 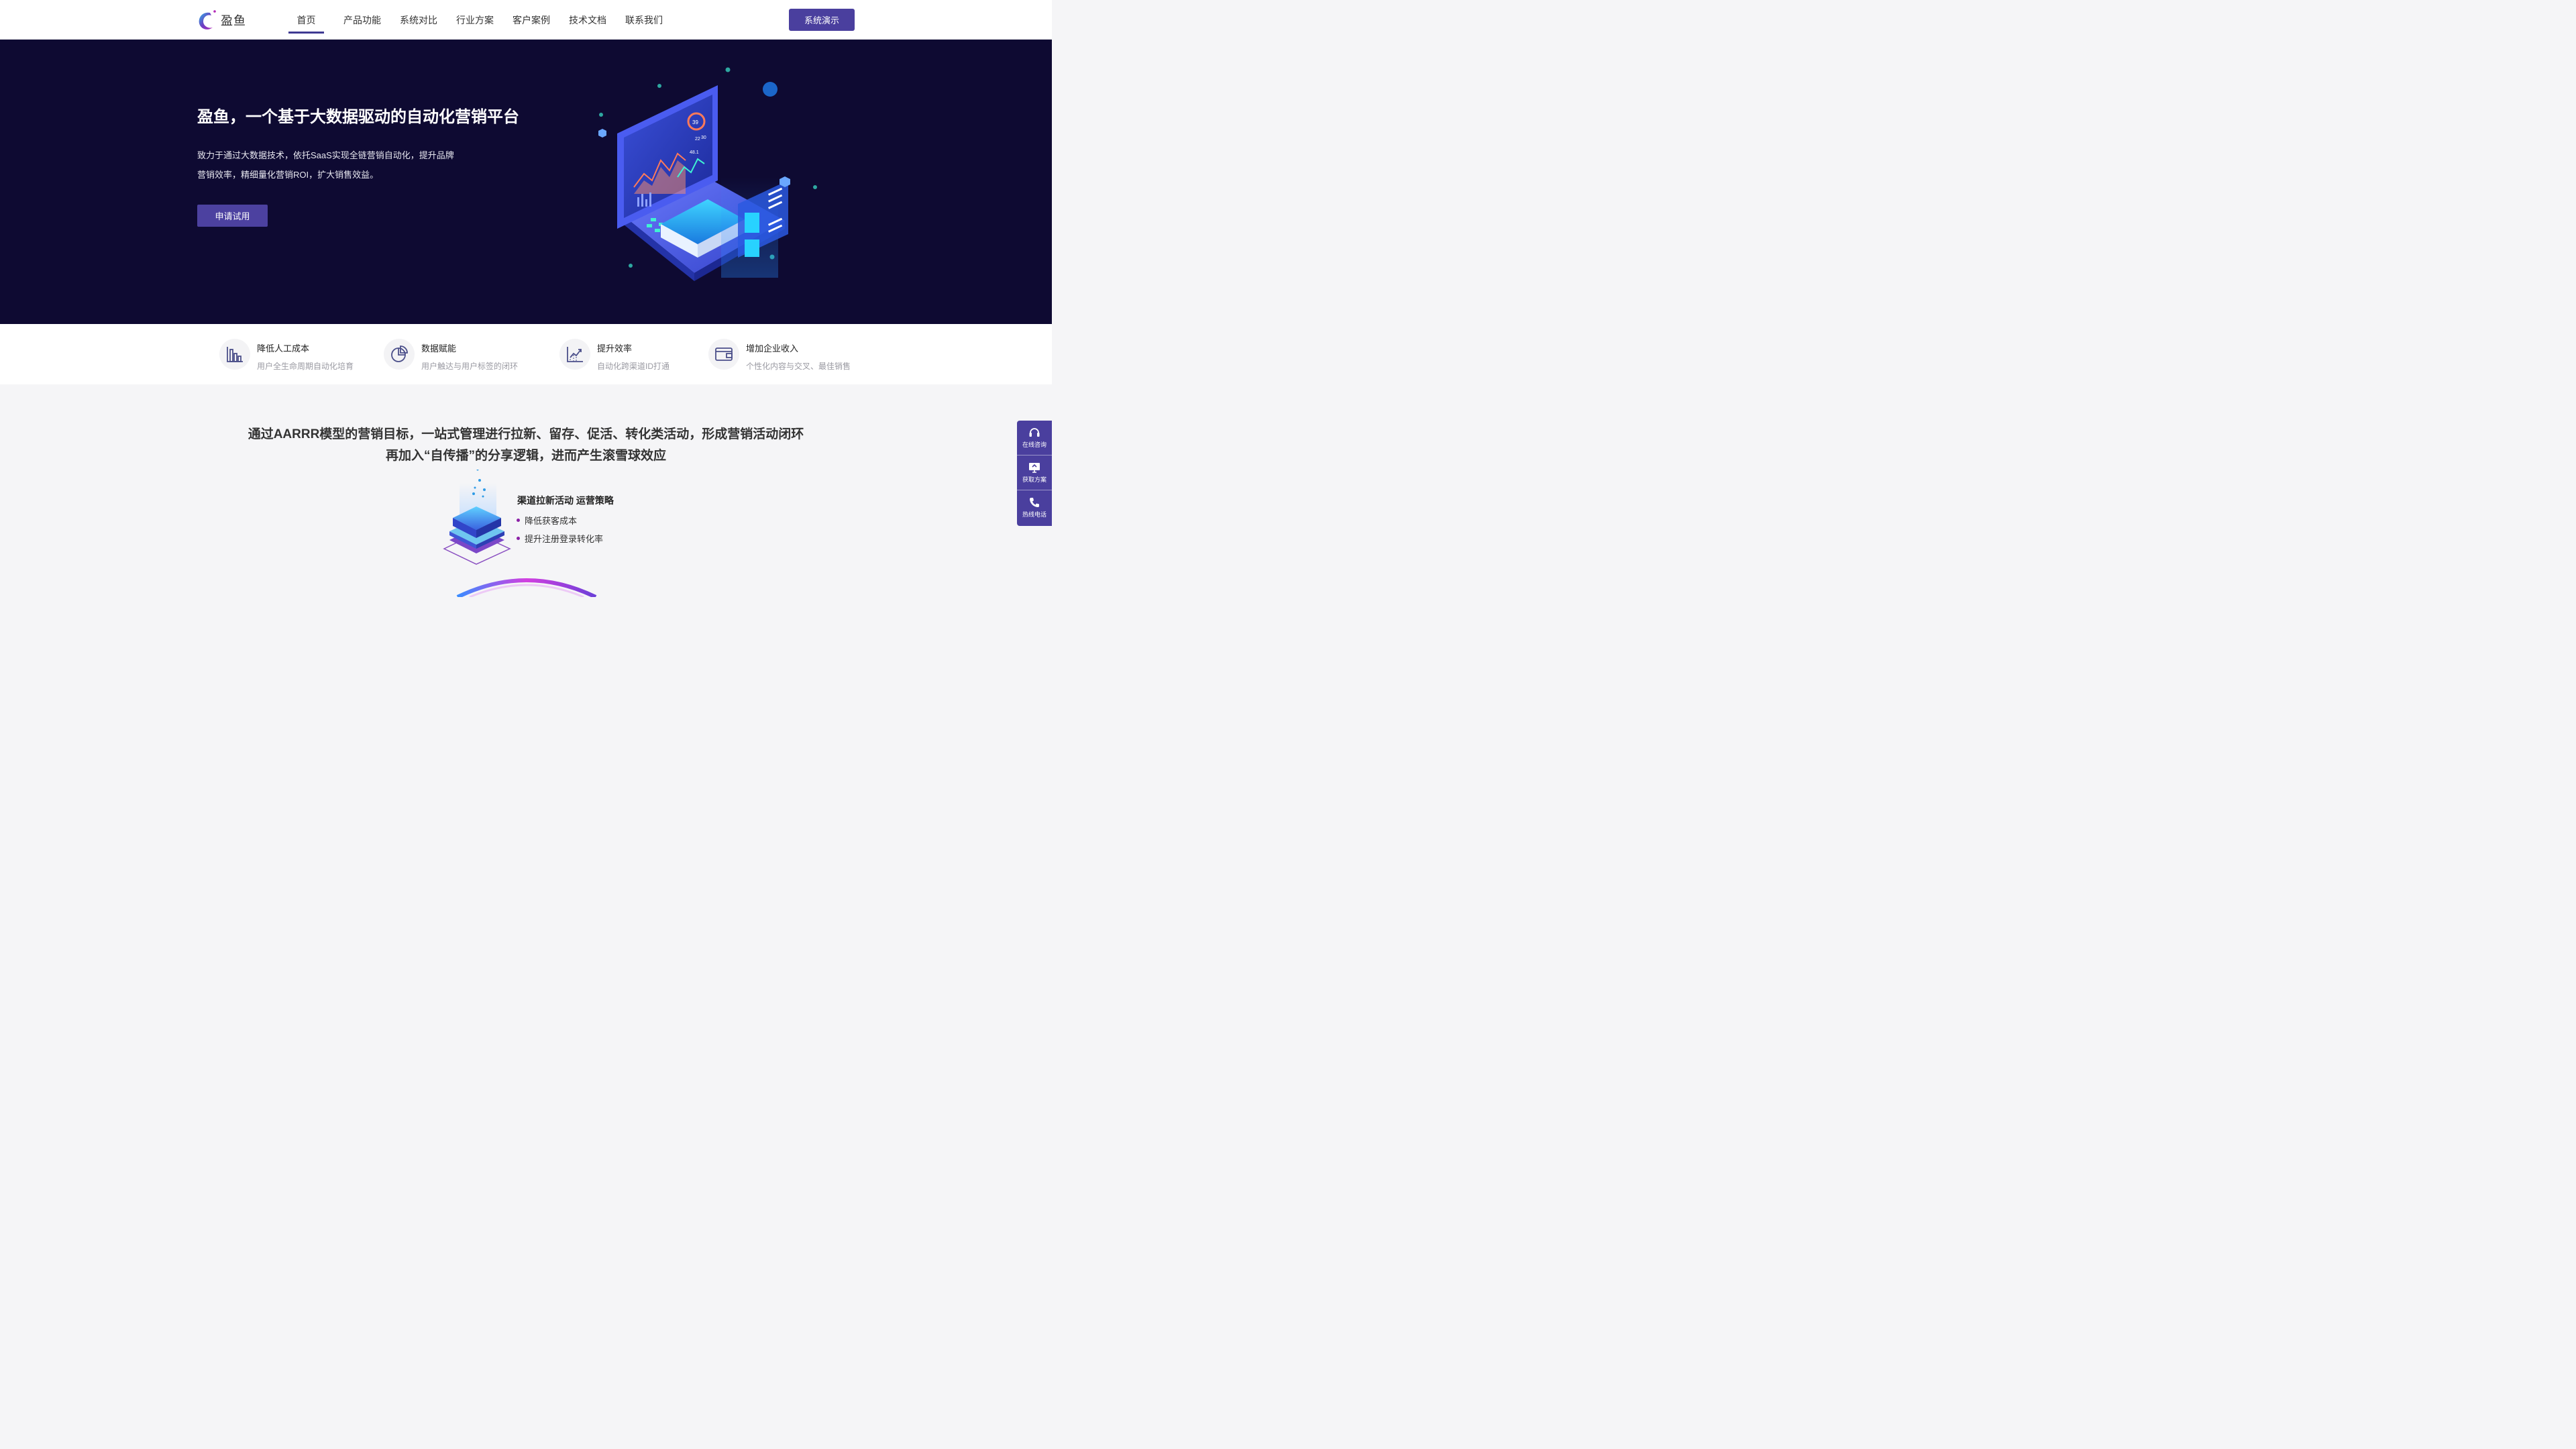 What do you see at coordinates (1034, 507) in the screenshot?
I see `hotline-button: 热线电话` at bounding box center [1034, 507].